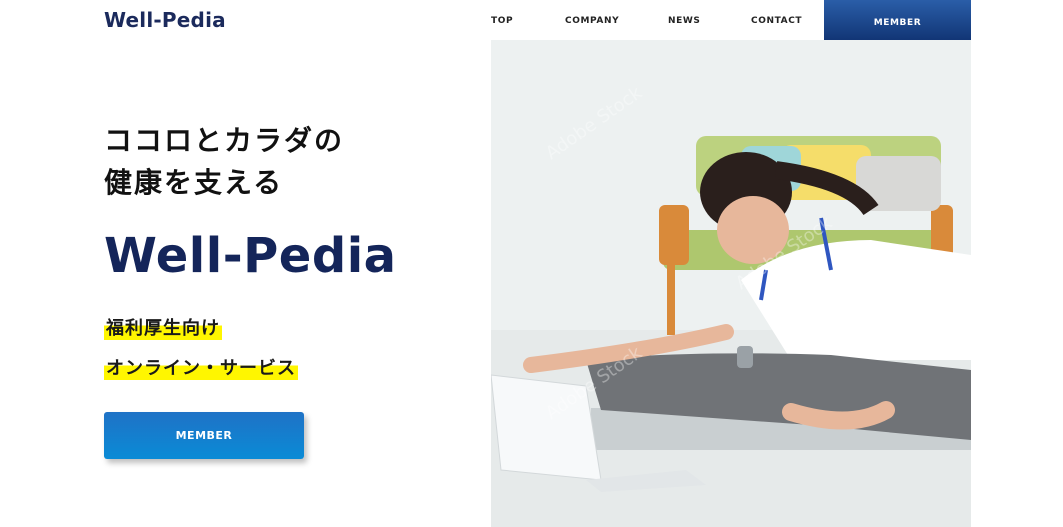 Image resolution: width=1063 pixels, height=527 pixels. What do you see at coordinates (776, 21) in the screenshot?
I see `nav-contact: CONTACT` at bounding box center [776, 21].